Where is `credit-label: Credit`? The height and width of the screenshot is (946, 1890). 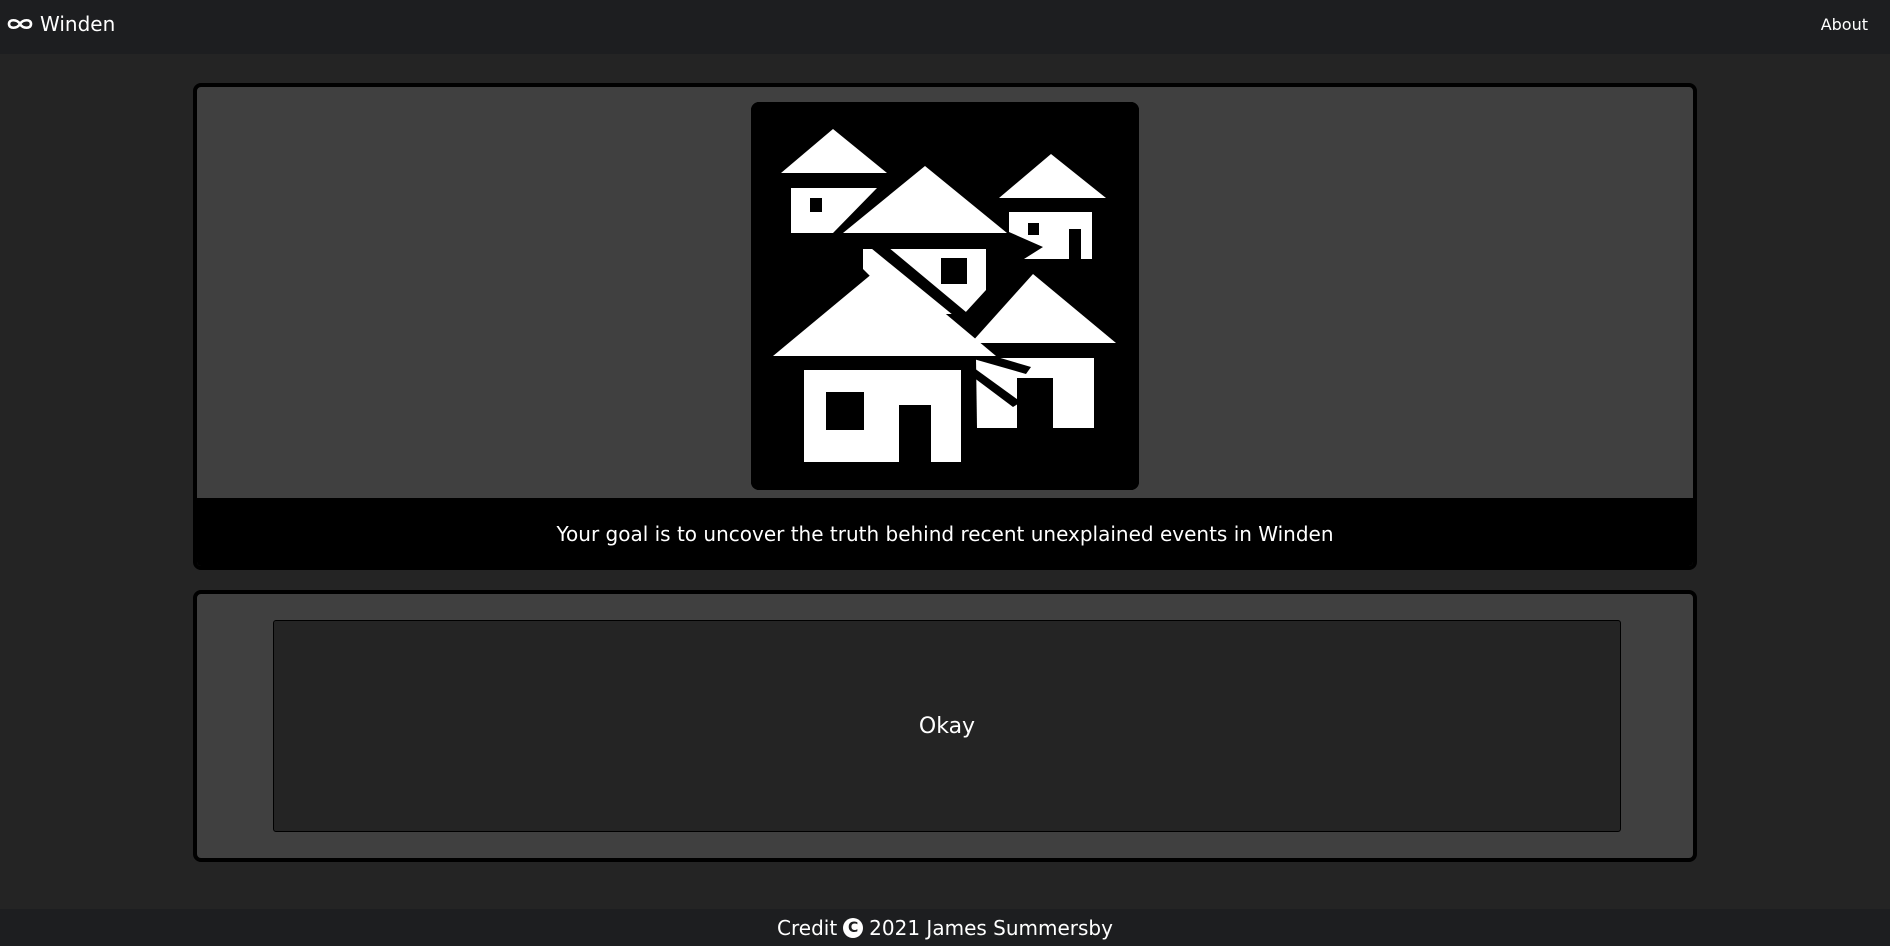
credit-label: Credit is located at coordinates (807, 927).